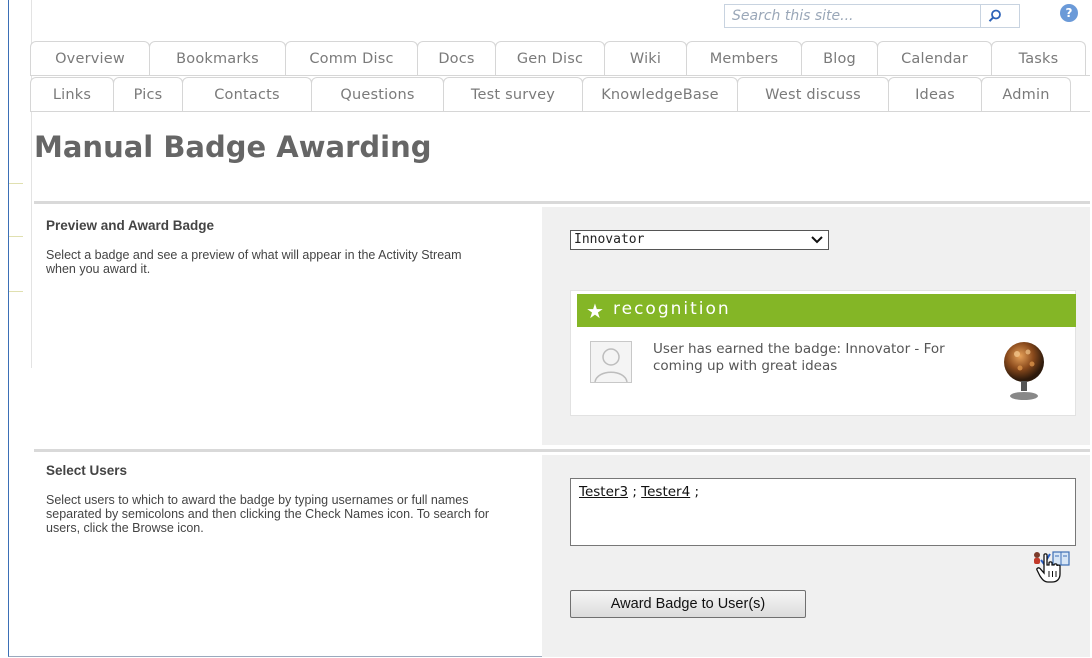 This screenshot has width=1092, height=658. What do you see at coordinates (603, 492) in the screenshot?
I see `user-link-tester3: Tester3` at bounding box center [603, 492].